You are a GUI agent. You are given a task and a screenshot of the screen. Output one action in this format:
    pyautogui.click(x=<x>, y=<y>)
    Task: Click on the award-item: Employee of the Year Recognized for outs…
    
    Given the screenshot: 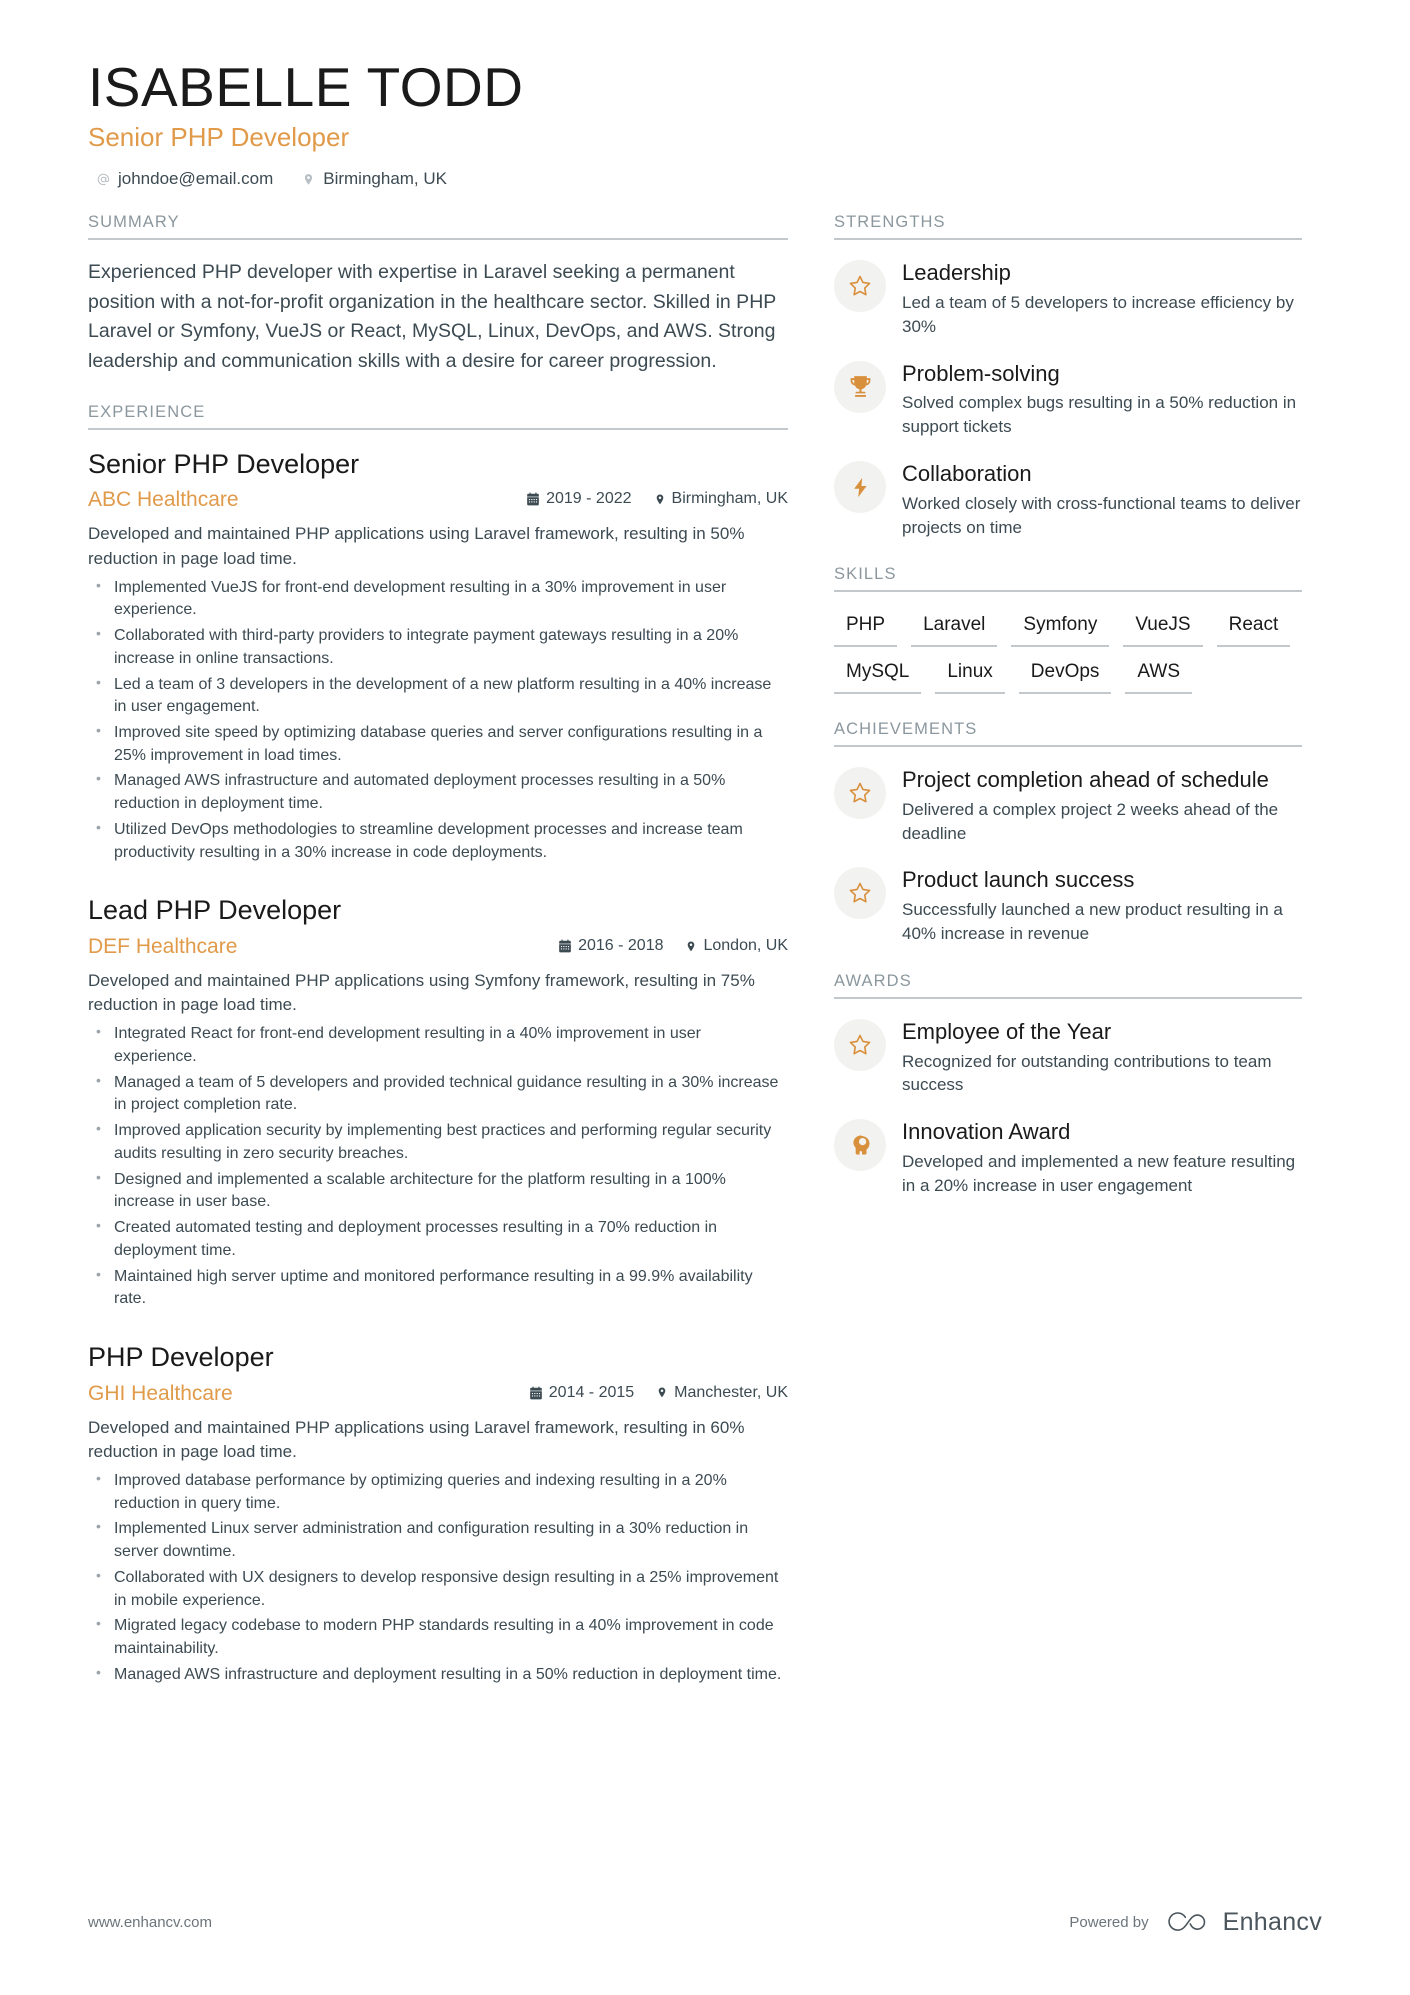 What is the action you would take?
    pyautogui.click(x=1068, y=1057)
    